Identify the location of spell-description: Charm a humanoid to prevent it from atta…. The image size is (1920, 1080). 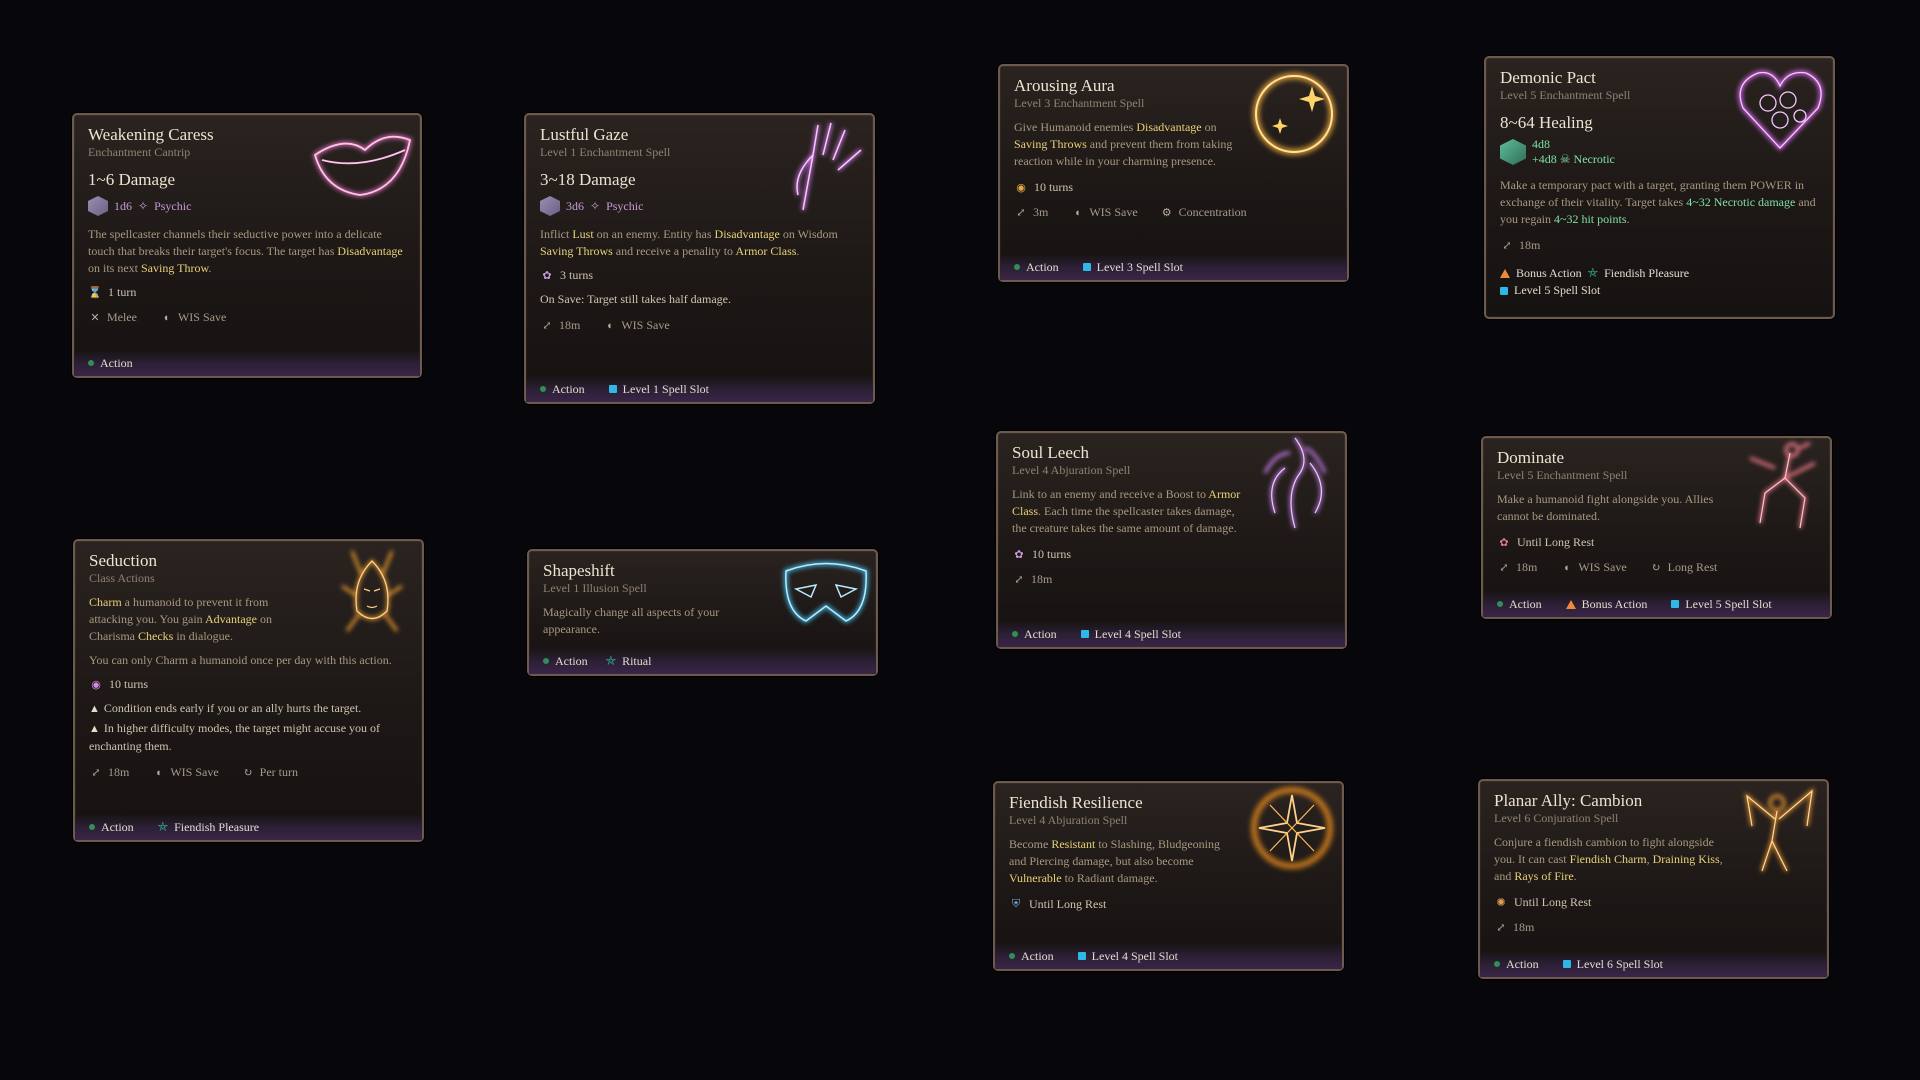
(180, 619).